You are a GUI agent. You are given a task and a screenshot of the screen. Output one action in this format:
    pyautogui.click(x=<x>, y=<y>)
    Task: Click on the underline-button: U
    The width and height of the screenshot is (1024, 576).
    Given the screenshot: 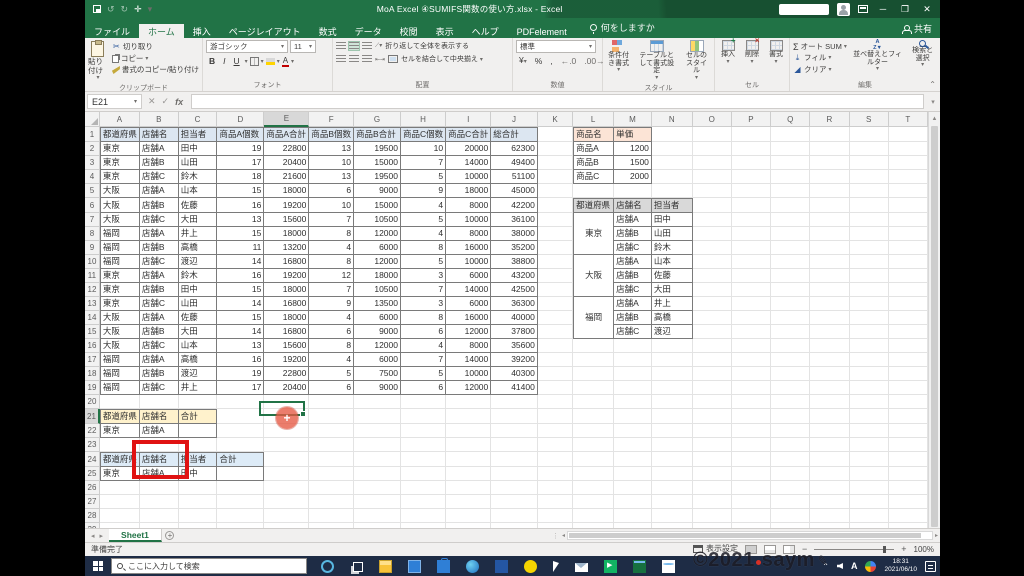 What is the action you would take?
    pyautogui.click(x=237, y=61)
    